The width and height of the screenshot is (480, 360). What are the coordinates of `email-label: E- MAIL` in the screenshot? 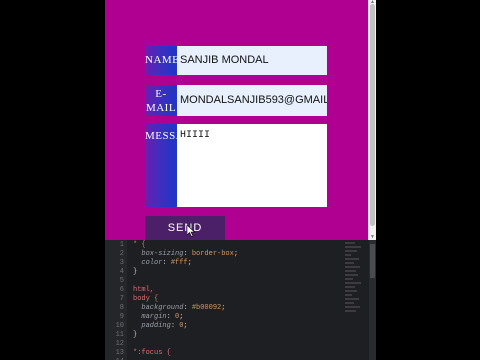 It's located at (161, 100).